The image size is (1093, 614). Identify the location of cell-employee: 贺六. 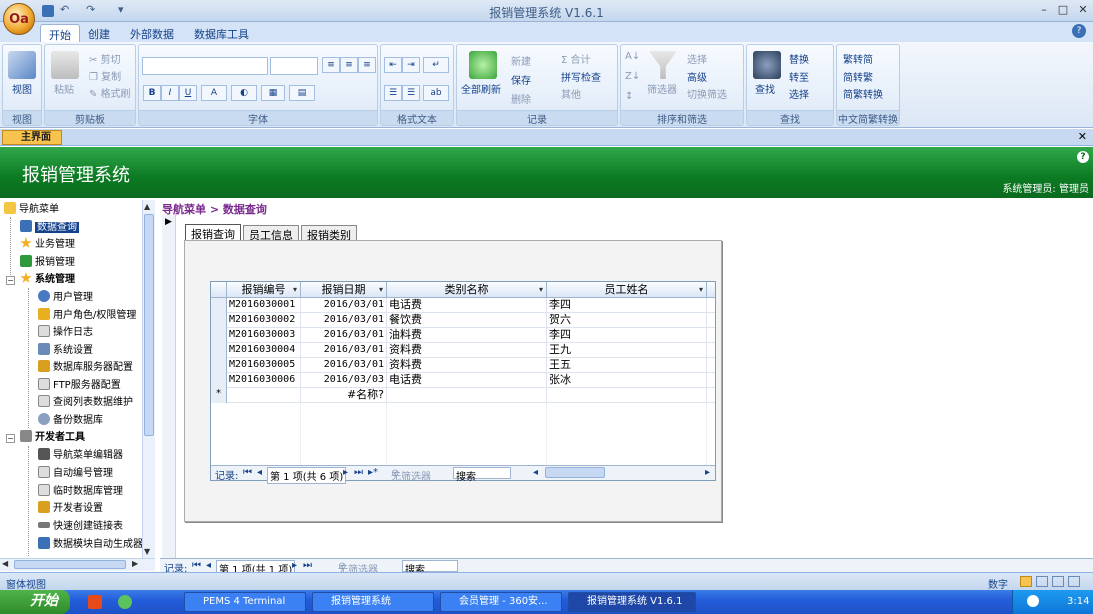
(627, 320).